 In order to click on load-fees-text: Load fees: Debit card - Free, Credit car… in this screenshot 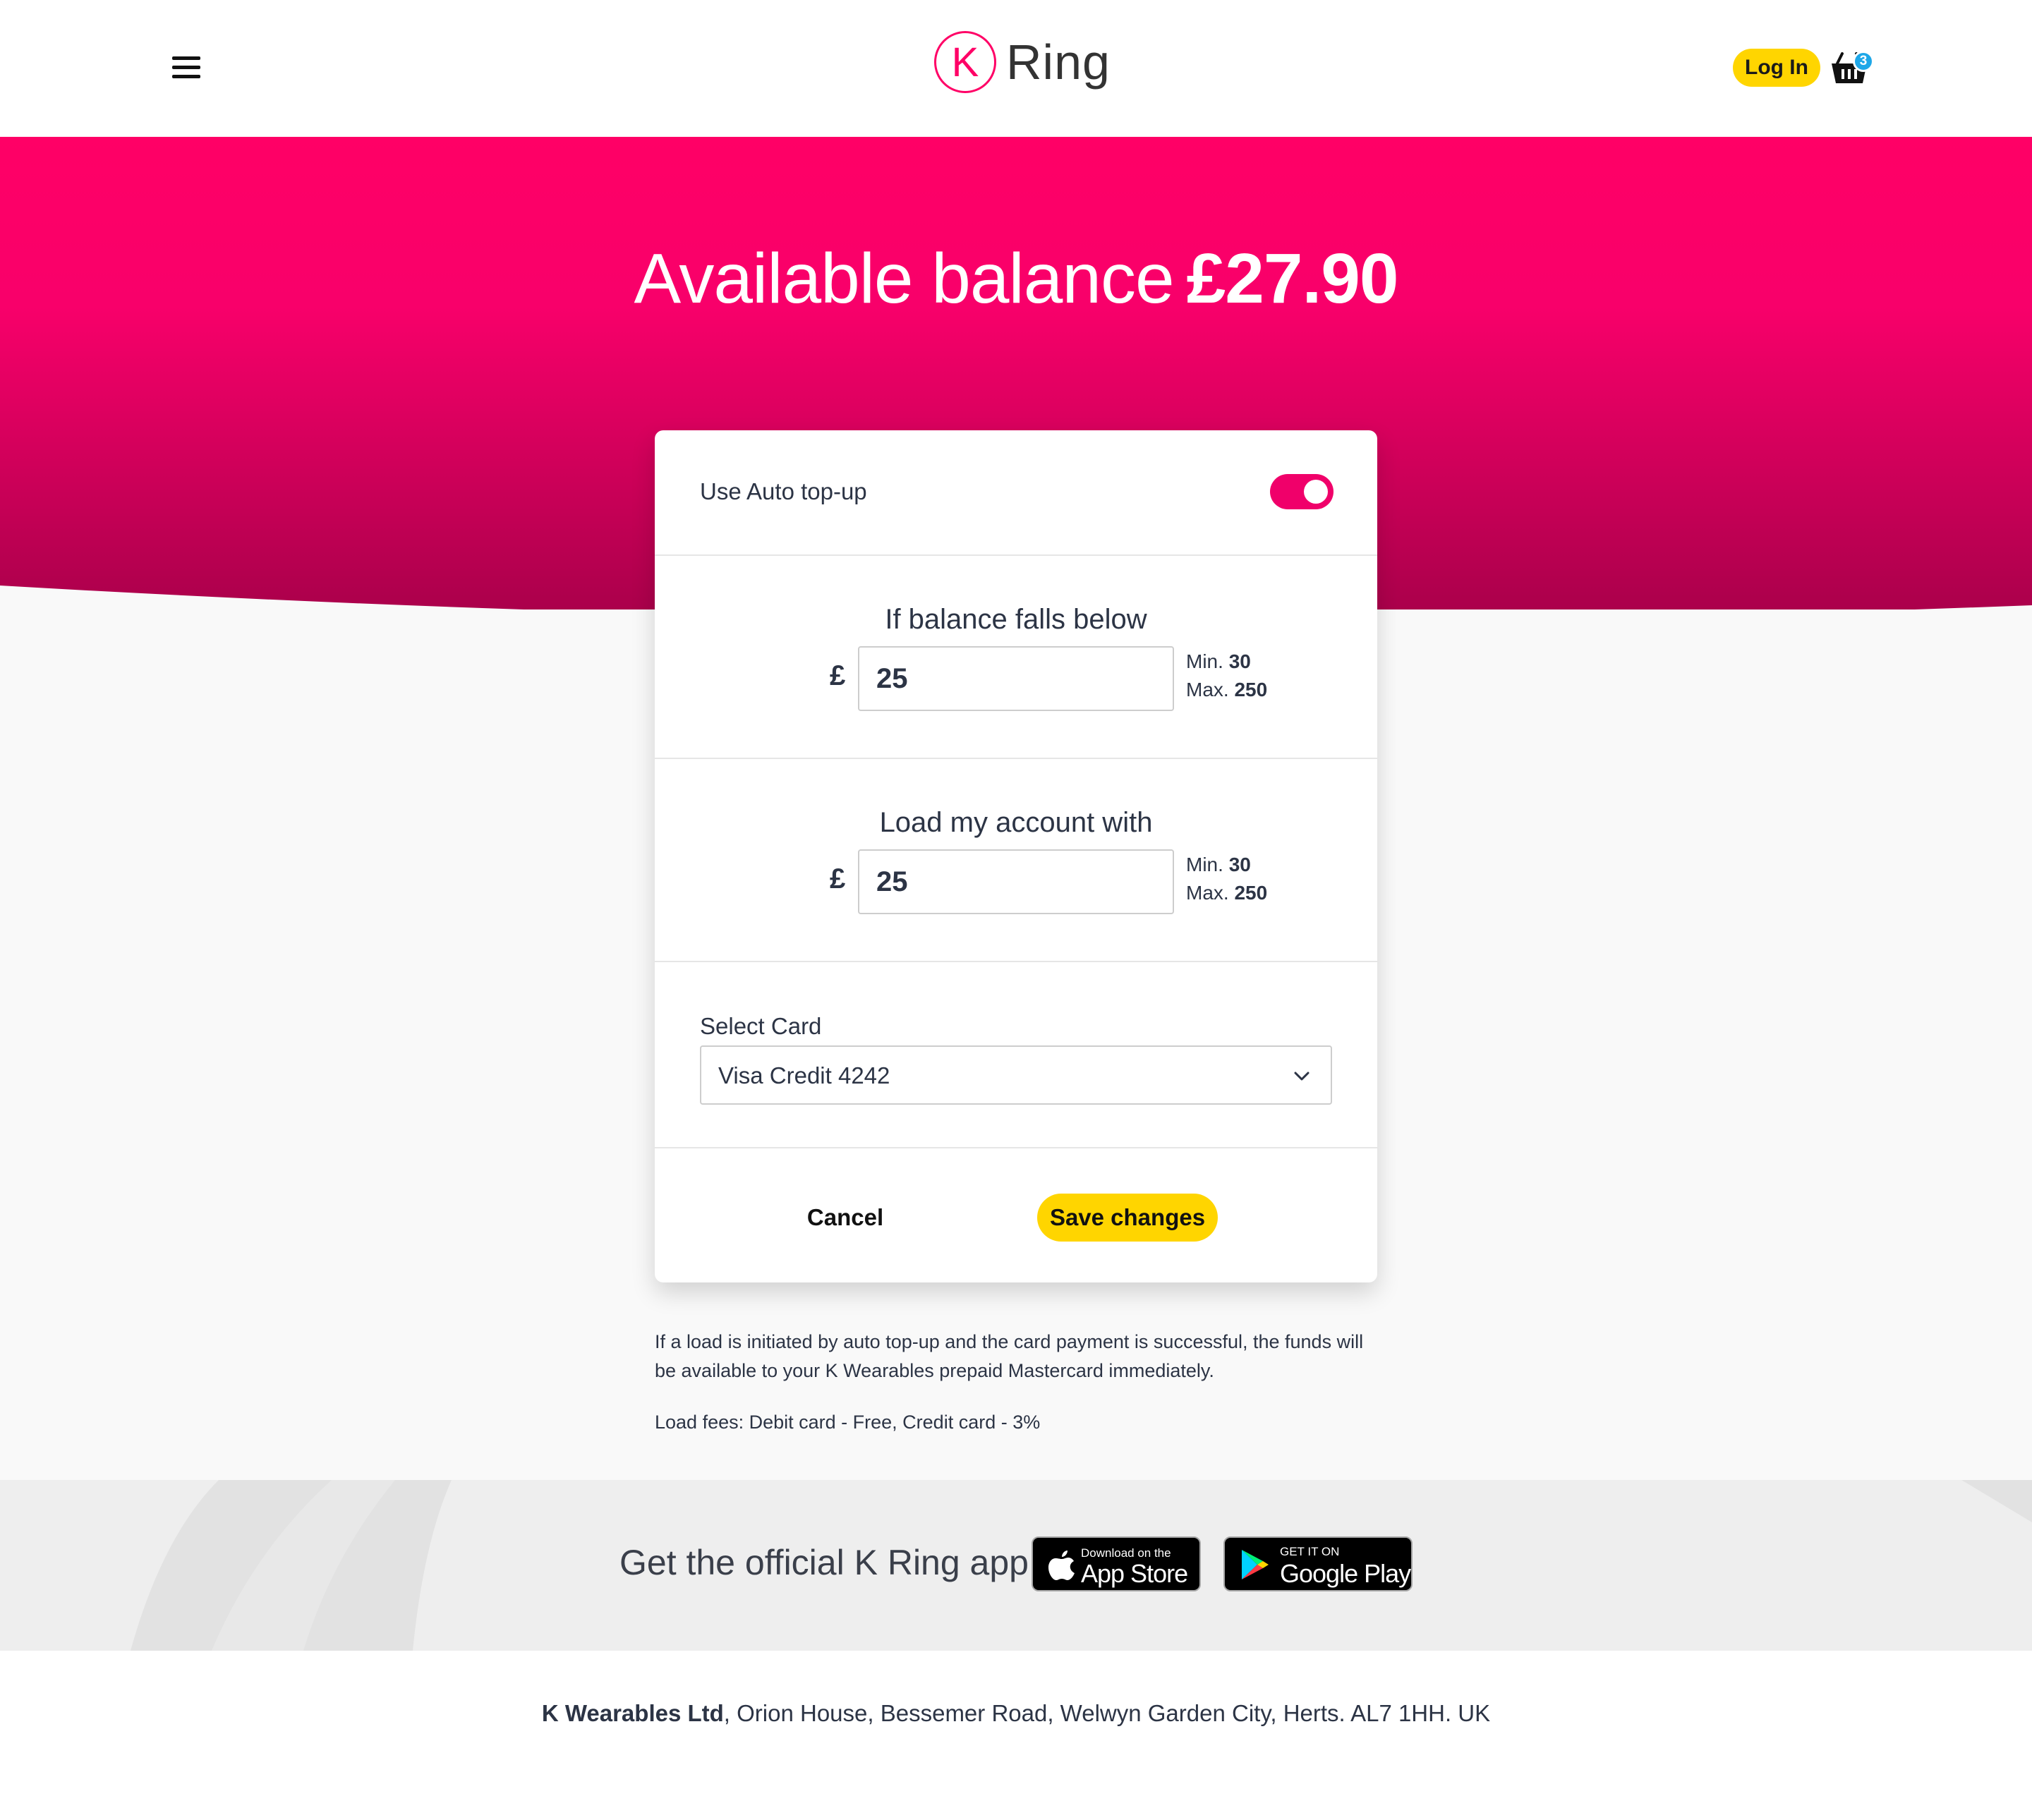, I will do `click(848, 1422)`.